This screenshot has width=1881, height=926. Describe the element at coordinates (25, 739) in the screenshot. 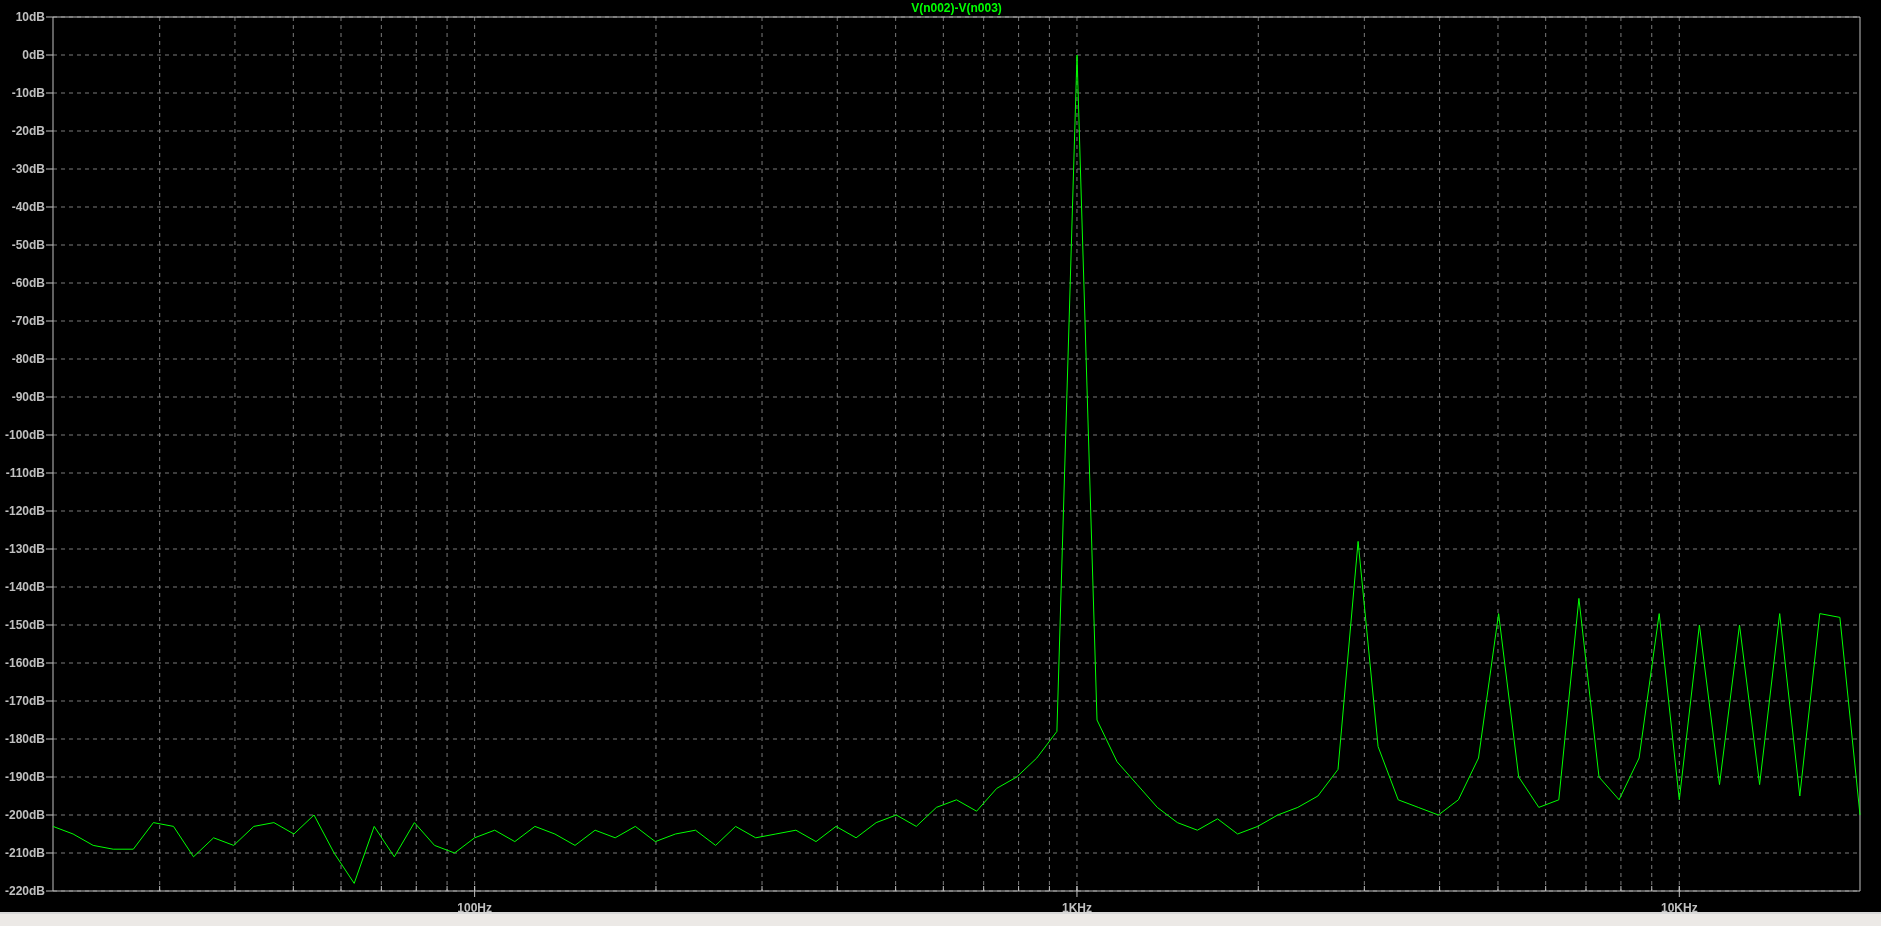

I see `y-axis-label: -180dB` at that location.